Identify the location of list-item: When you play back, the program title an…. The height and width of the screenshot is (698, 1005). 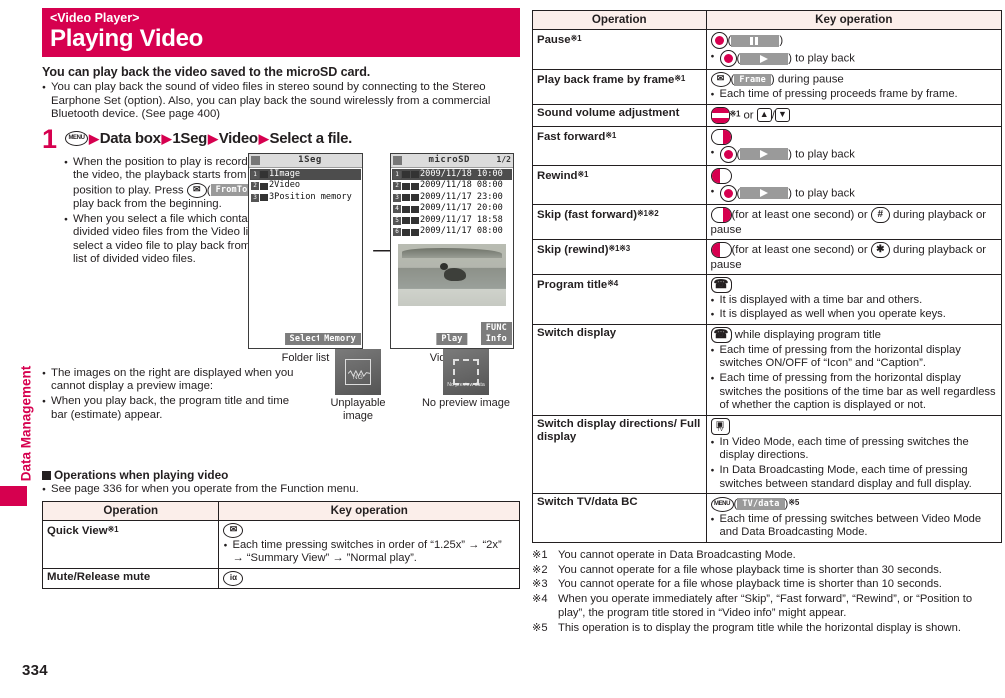
(168, 408).